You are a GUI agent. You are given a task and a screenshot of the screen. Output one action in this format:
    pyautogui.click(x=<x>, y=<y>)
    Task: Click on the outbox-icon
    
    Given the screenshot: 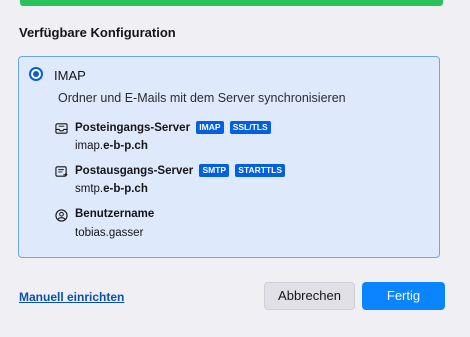 What is the action you would take?
    pyautogui.click(x=61, y=171)
    